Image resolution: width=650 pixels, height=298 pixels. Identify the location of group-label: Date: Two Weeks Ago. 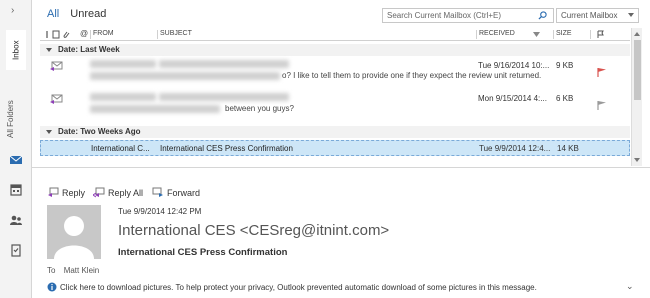
(99, 131).